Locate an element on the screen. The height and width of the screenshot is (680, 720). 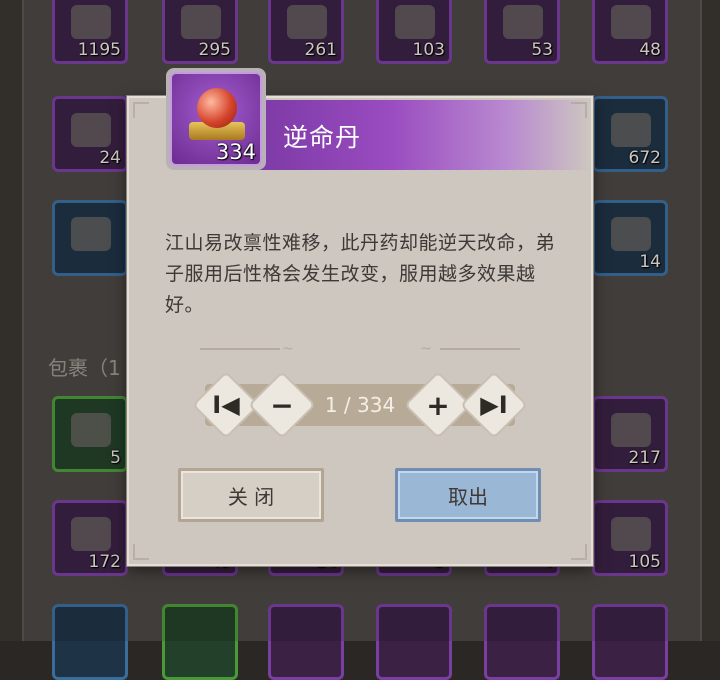
item-icon-frame: 334 is located at coordinates (216, 119).